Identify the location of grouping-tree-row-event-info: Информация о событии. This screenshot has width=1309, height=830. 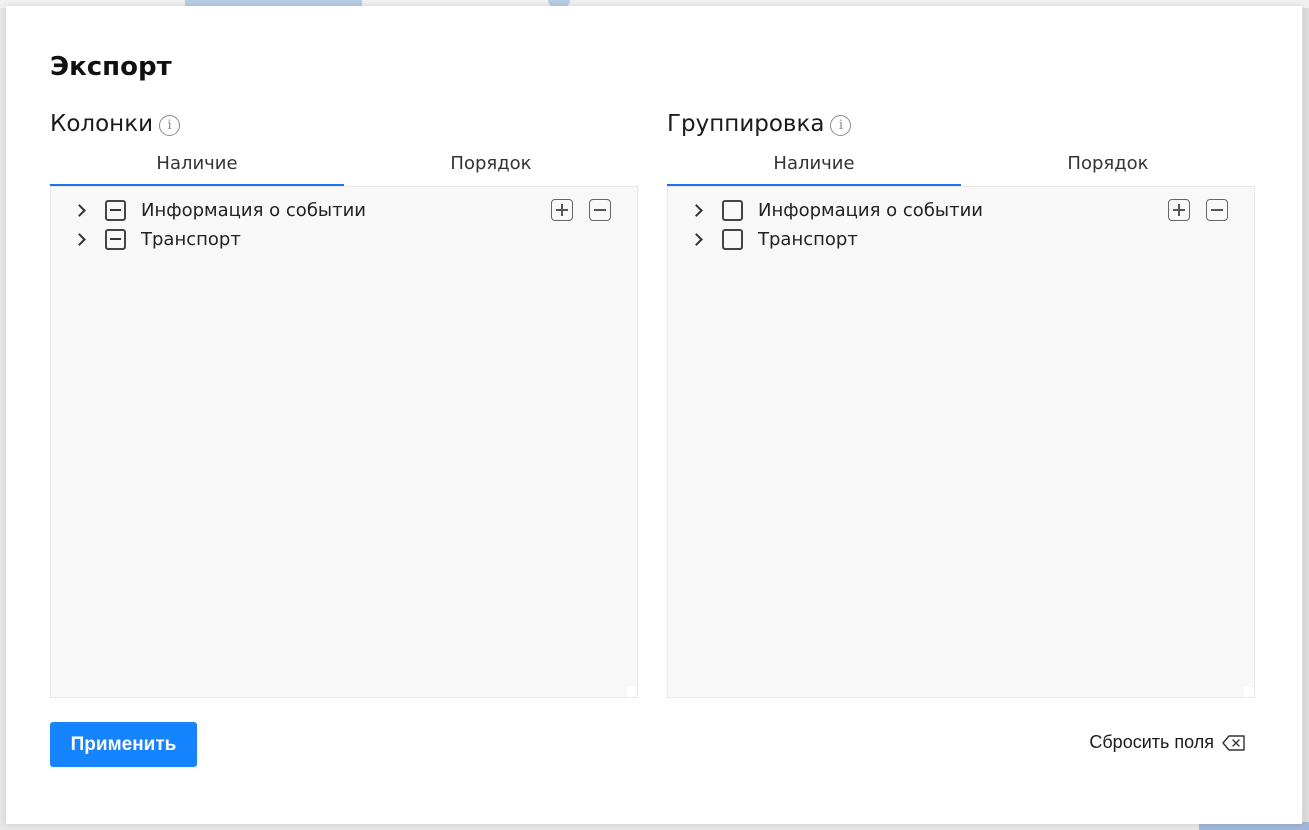
(825, 210).